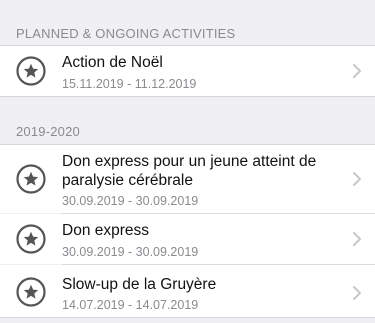 This screenshot has height=323, width=375. Describe the element at coordinates (130, 305) in the screenshot. I see `activity-dates: 14.07.2019 - 14.07.2019` at that location.